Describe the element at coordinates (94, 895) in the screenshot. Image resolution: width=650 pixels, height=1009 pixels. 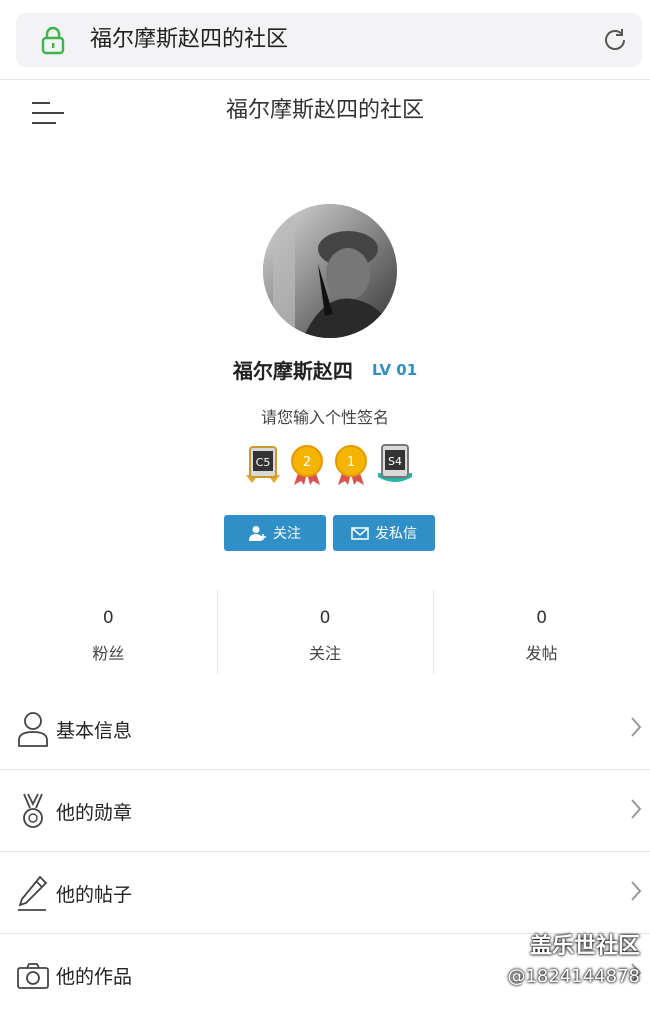
I see `menu-item-label: 他的帖子` at that location.